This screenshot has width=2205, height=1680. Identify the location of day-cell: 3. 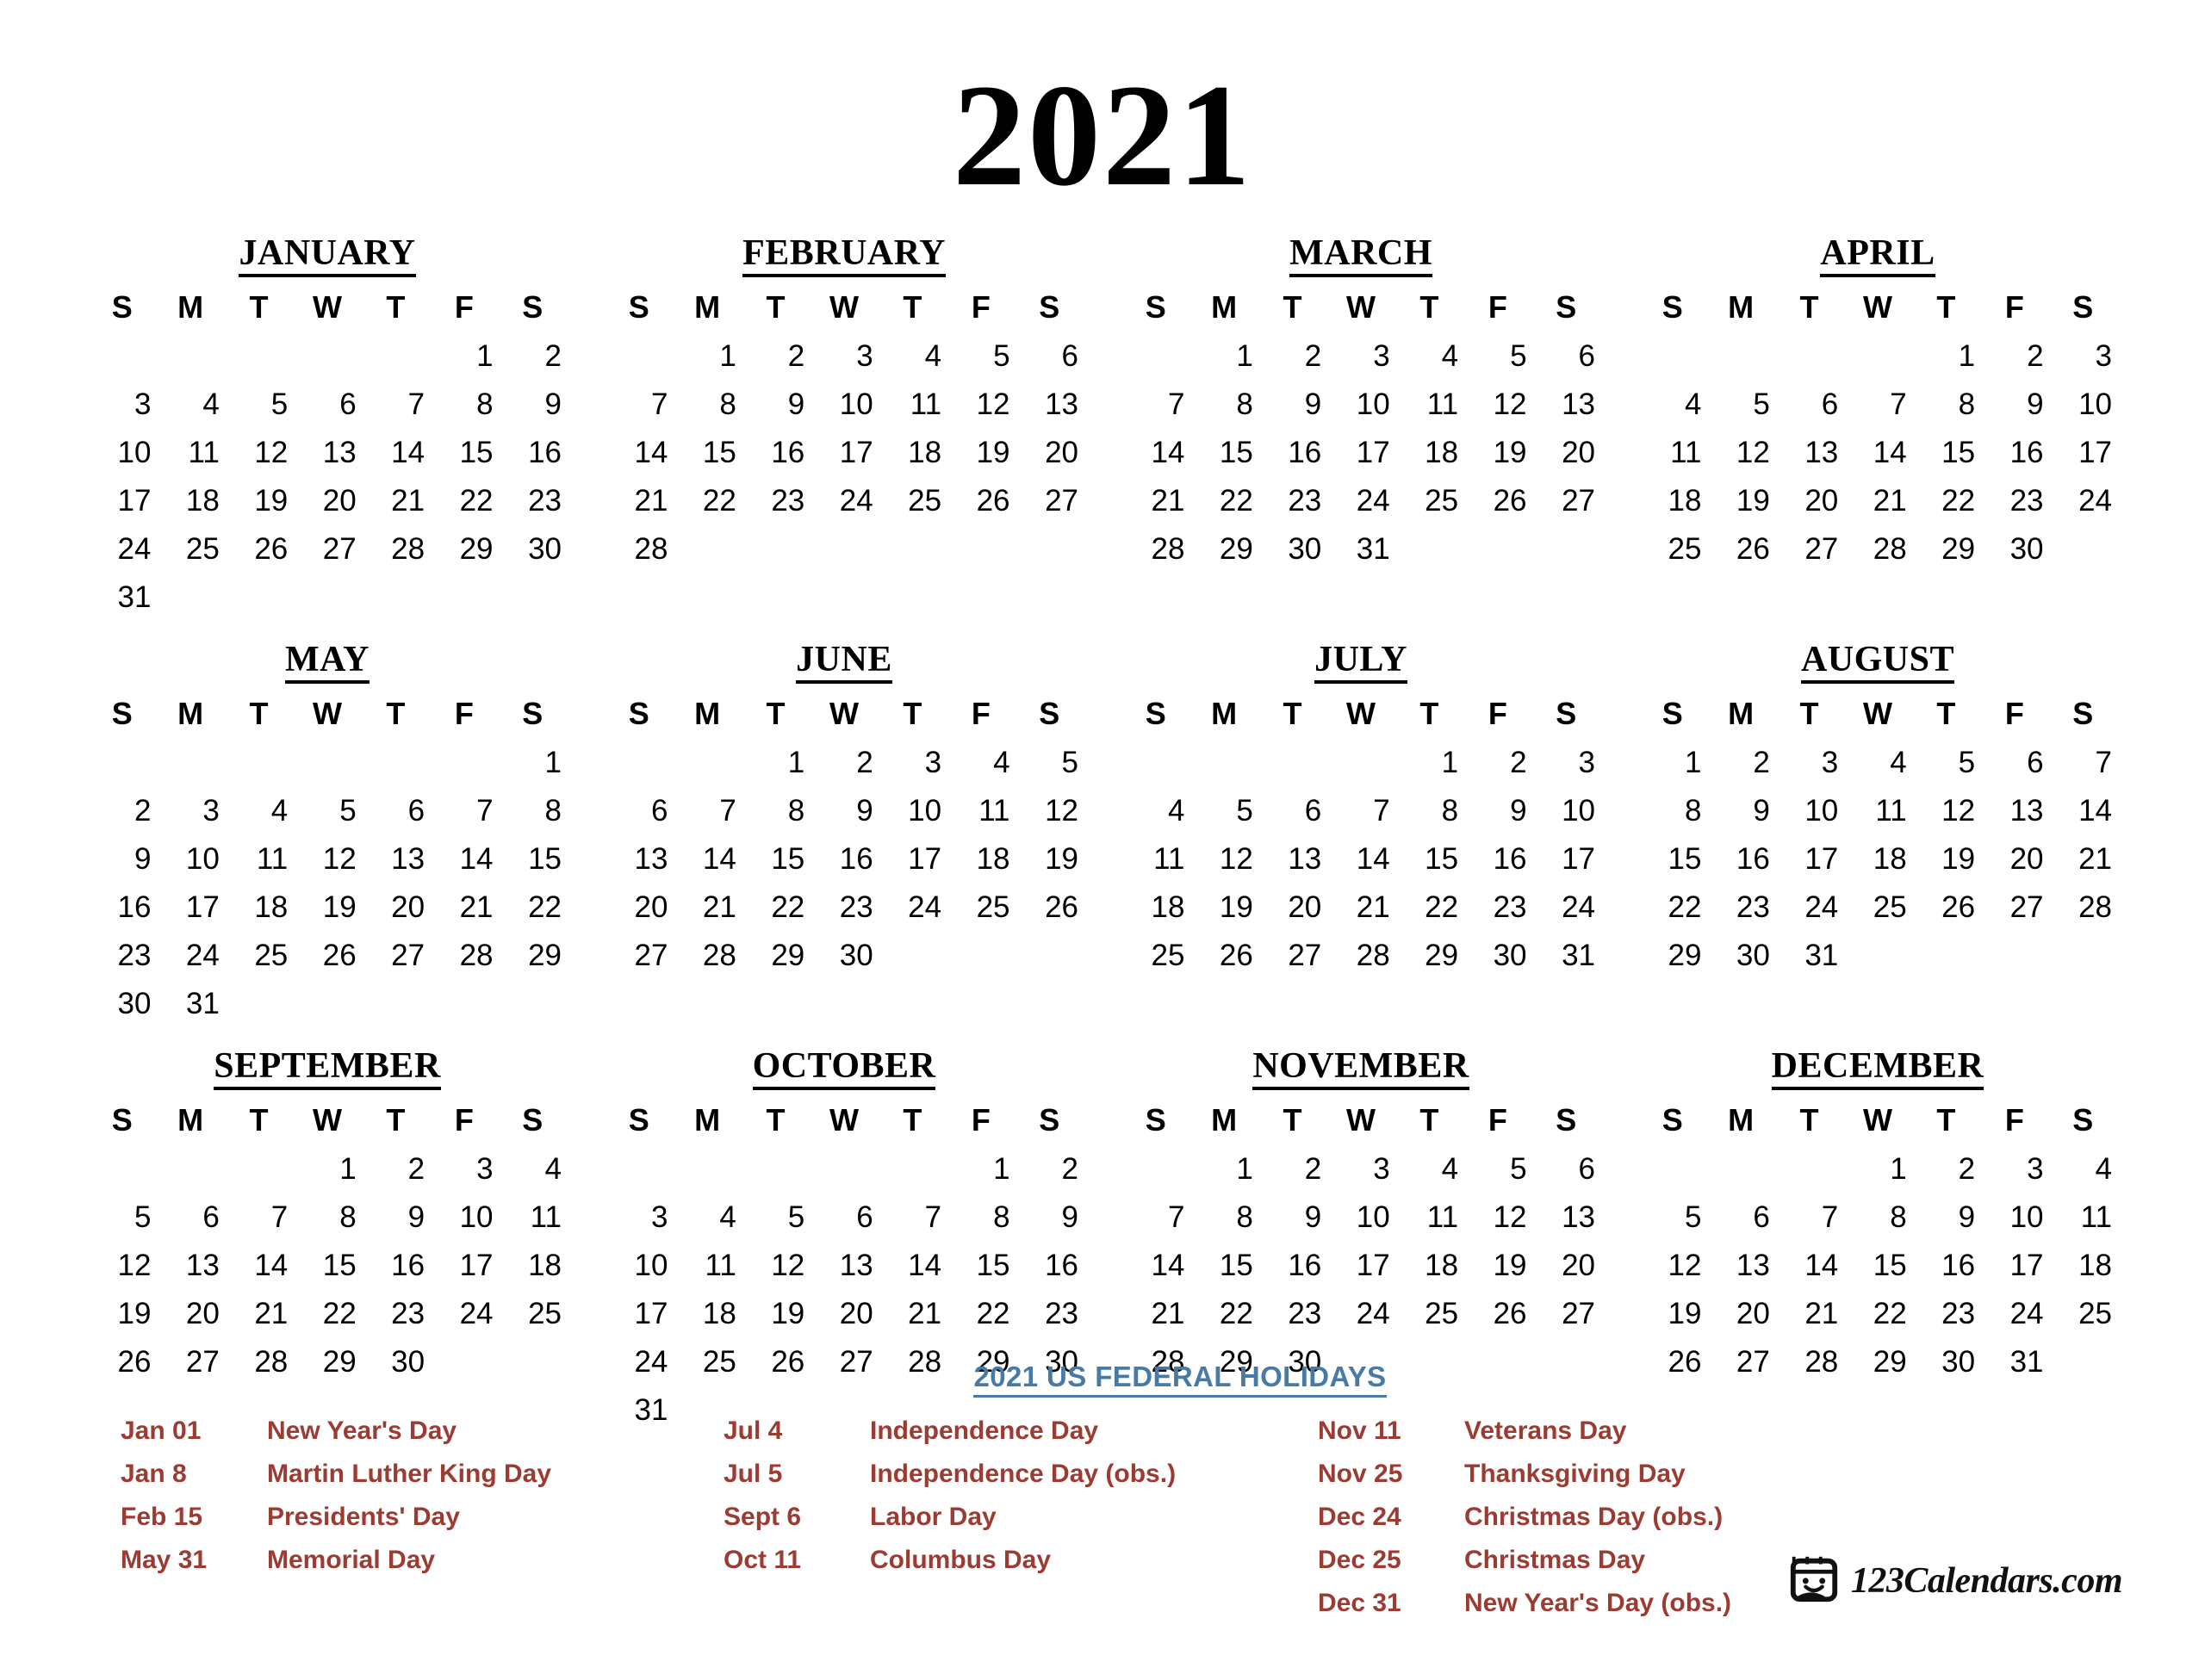
(2083, 357).